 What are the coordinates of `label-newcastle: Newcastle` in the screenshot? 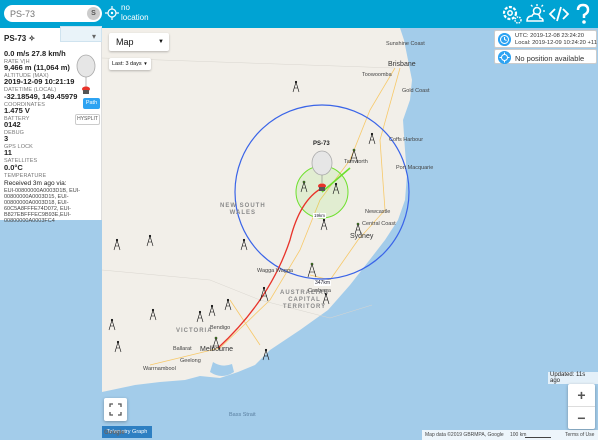 It's located at (378, 212).